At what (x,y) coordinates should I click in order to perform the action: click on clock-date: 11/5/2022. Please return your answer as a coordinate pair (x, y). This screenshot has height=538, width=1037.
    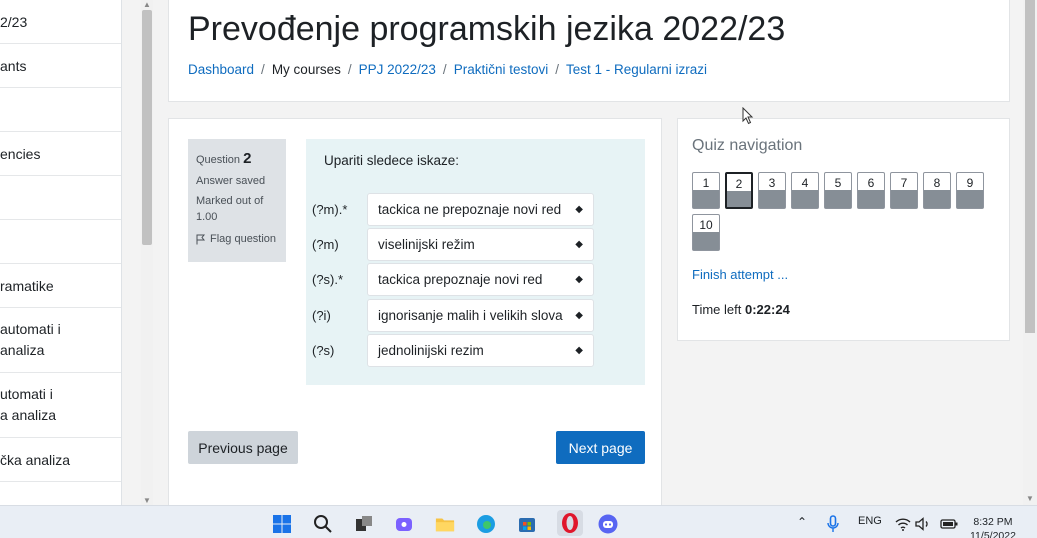
    Looking at the image, I should click on (993, 533).